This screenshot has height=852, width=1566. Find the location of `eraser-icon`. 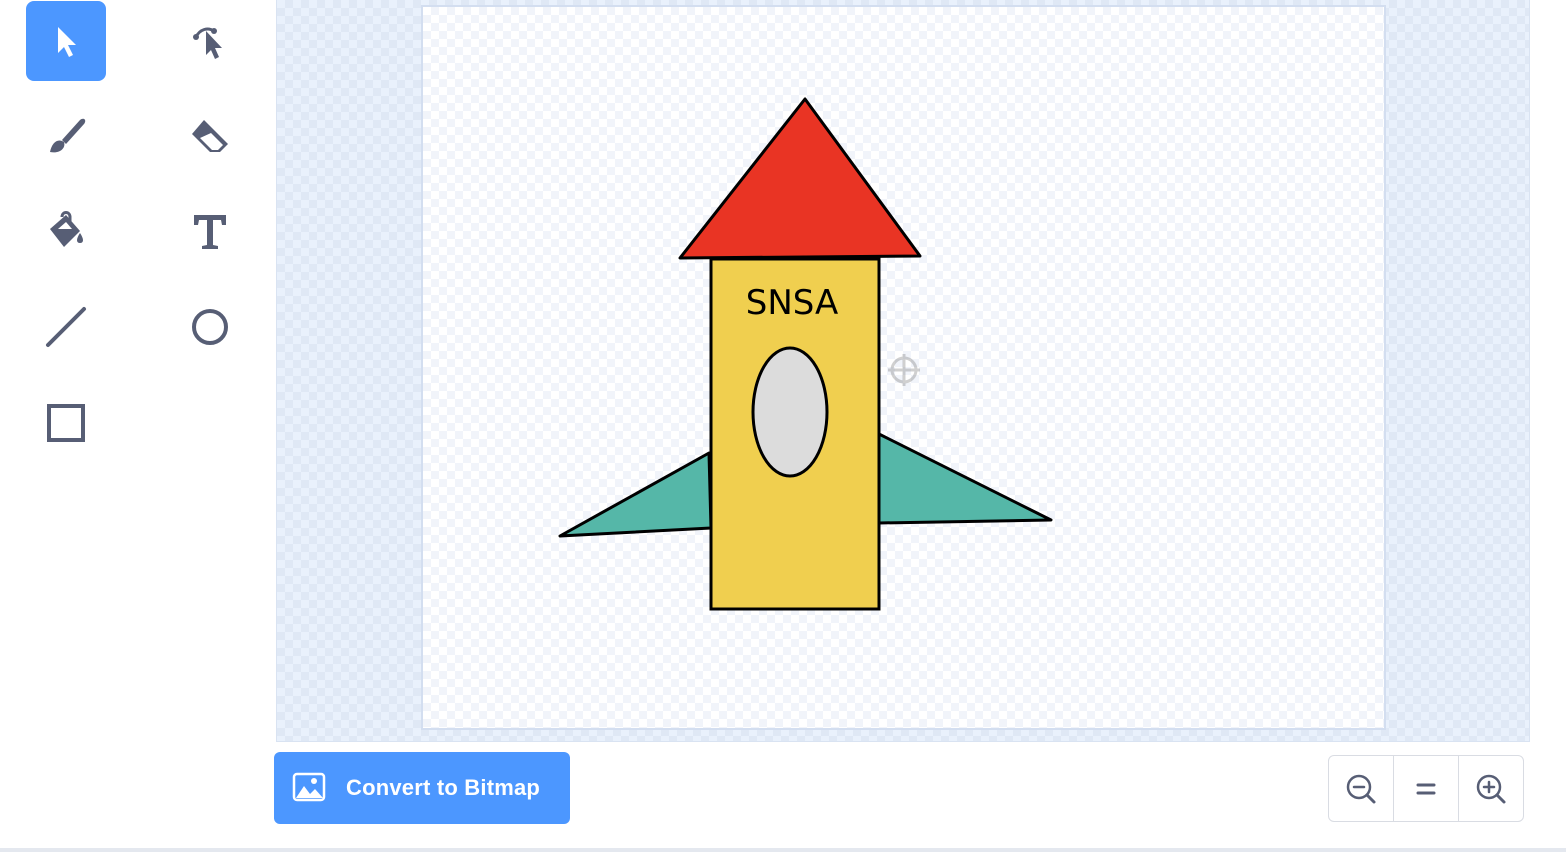

eraser-icon is located at coordinates (210, 136).